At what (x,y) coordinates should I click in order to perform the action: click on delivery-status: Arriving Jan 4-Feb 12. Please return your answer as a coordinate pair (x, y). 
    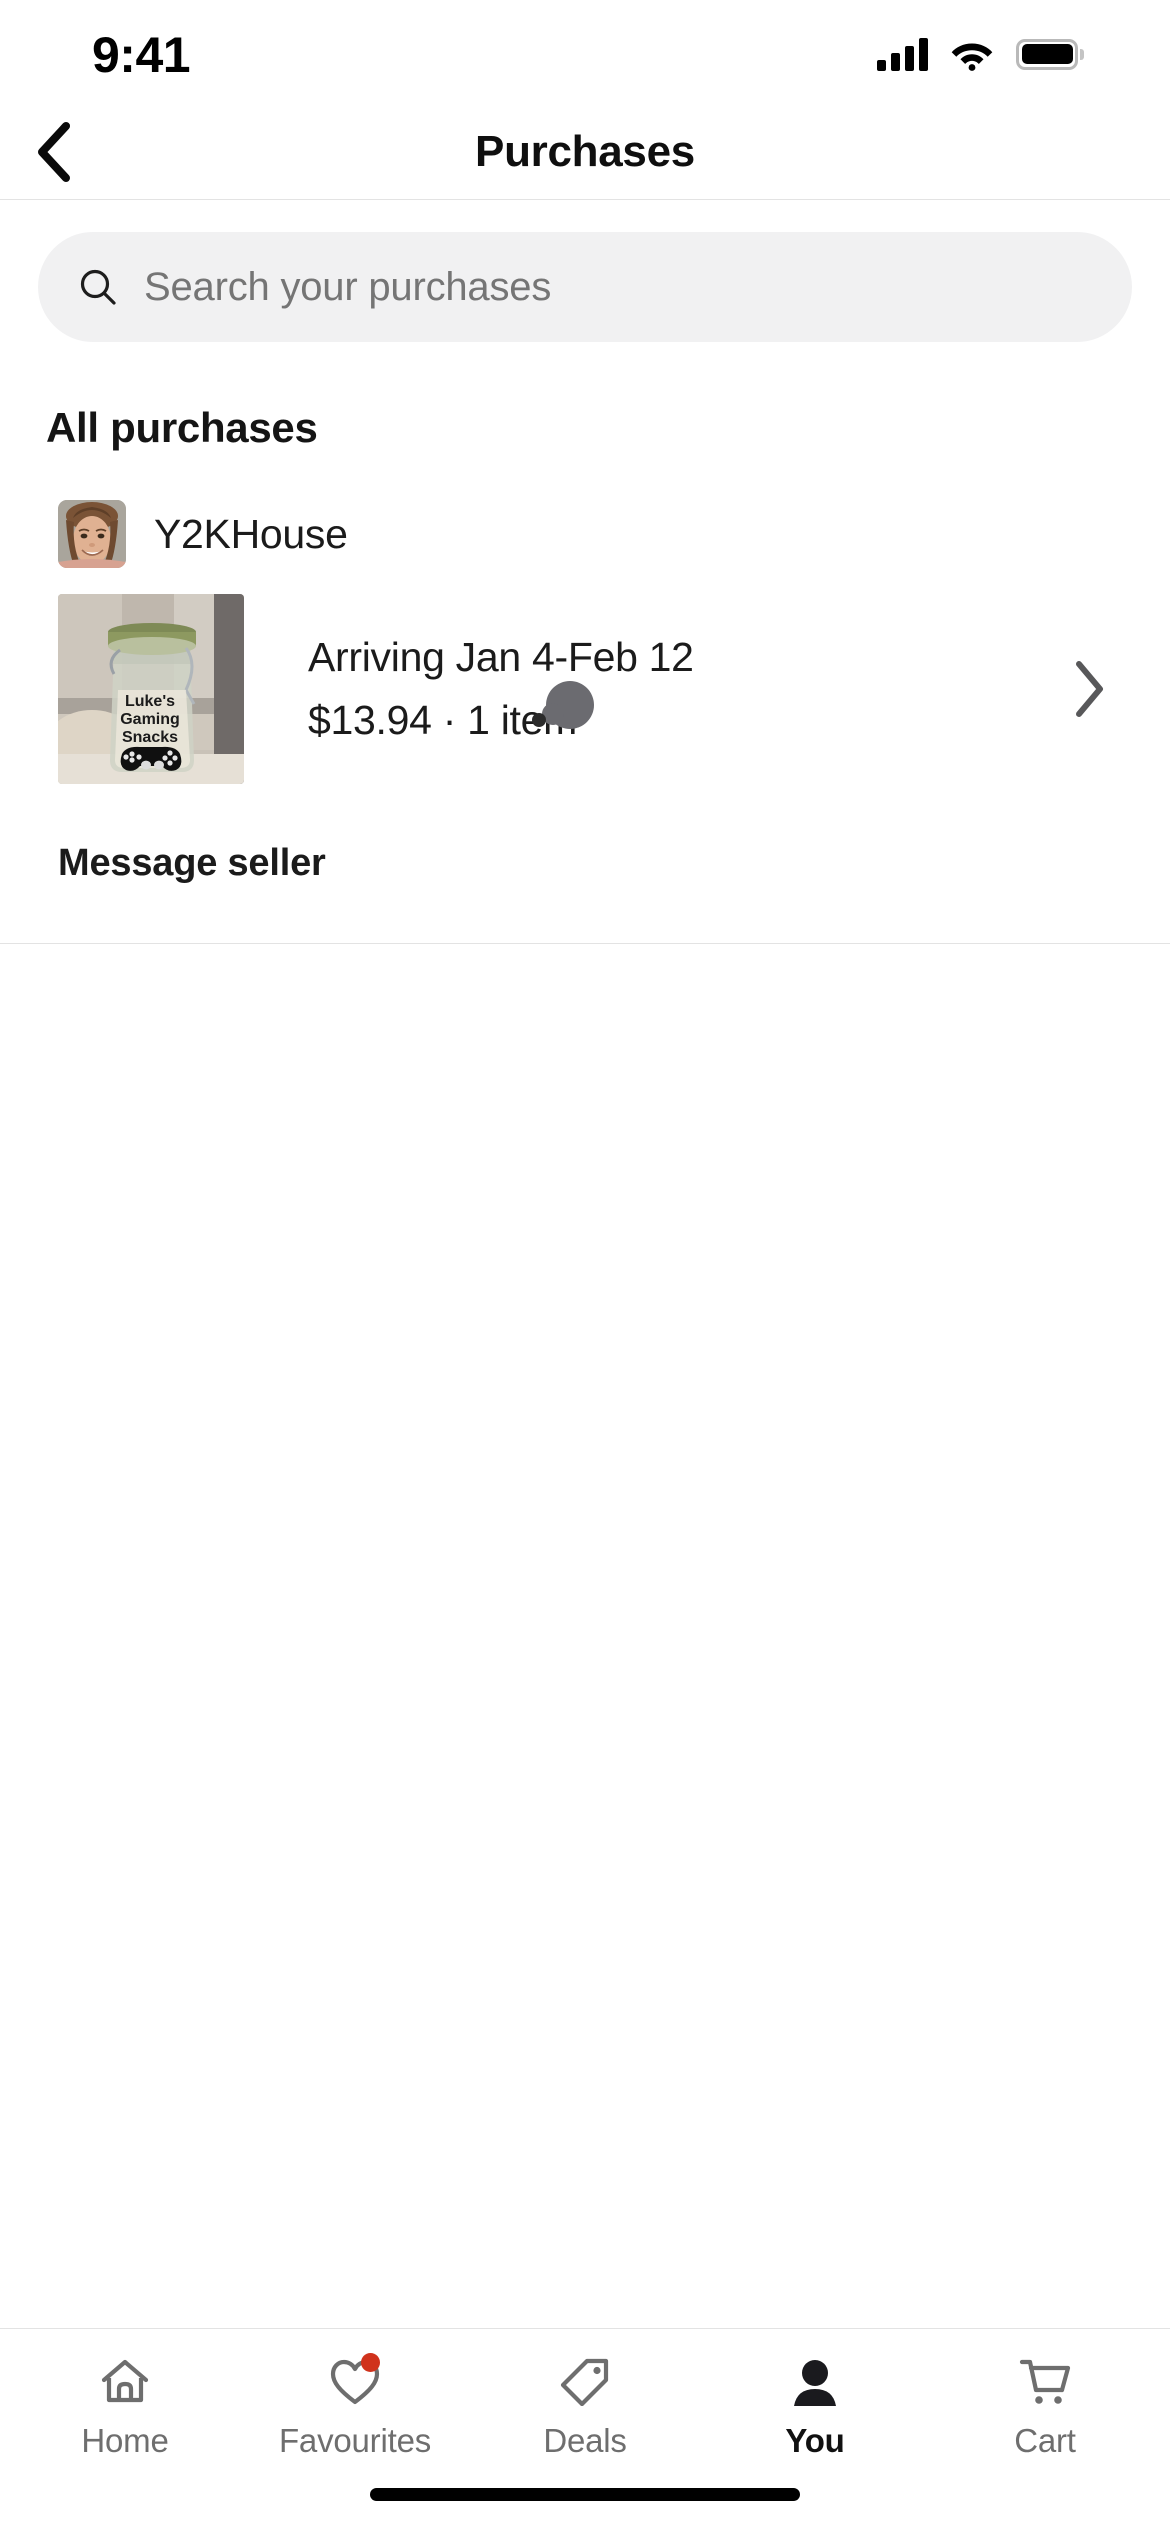
    Looking at the image, I should click on (501, 657).